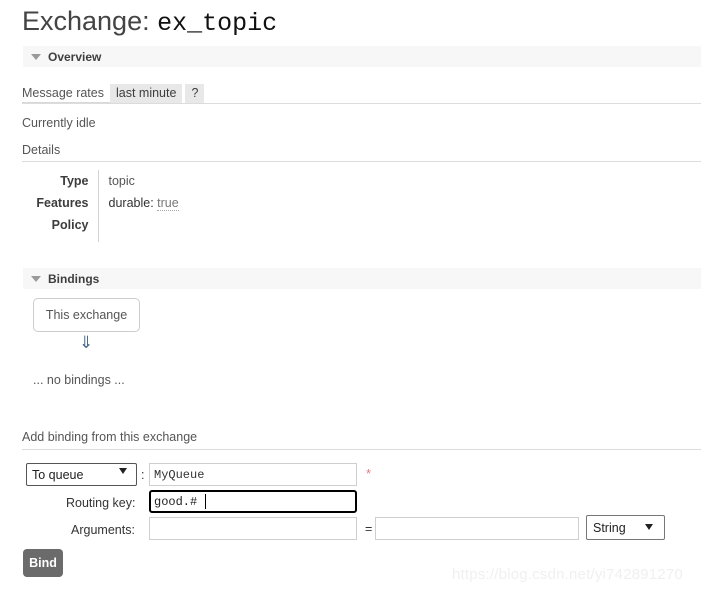 The height and width of the screenshot is (596, 701). Describe the element at coordinates (74, 278) in the screenshot. I see `section-header-bindings-label: Bindings` at that location.